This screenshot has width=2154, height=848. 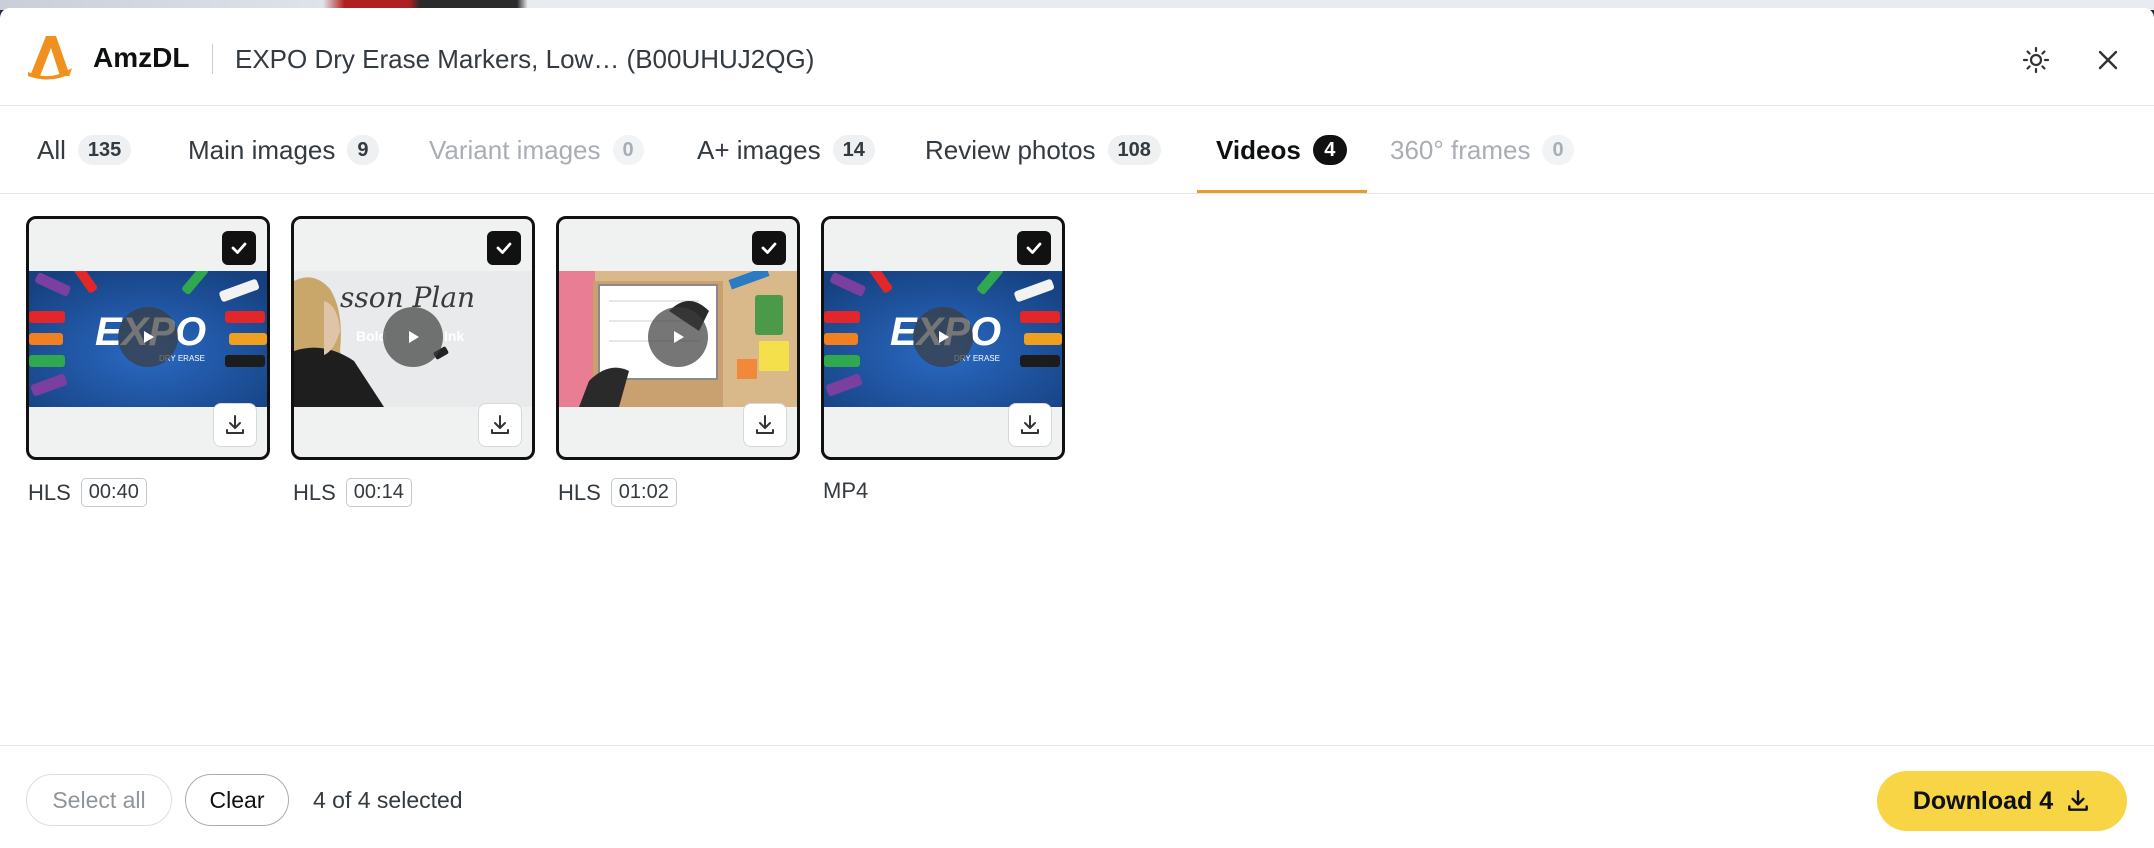 I want to click on tab-aplus-images: A+ images 14, so click(x=786, y=150).